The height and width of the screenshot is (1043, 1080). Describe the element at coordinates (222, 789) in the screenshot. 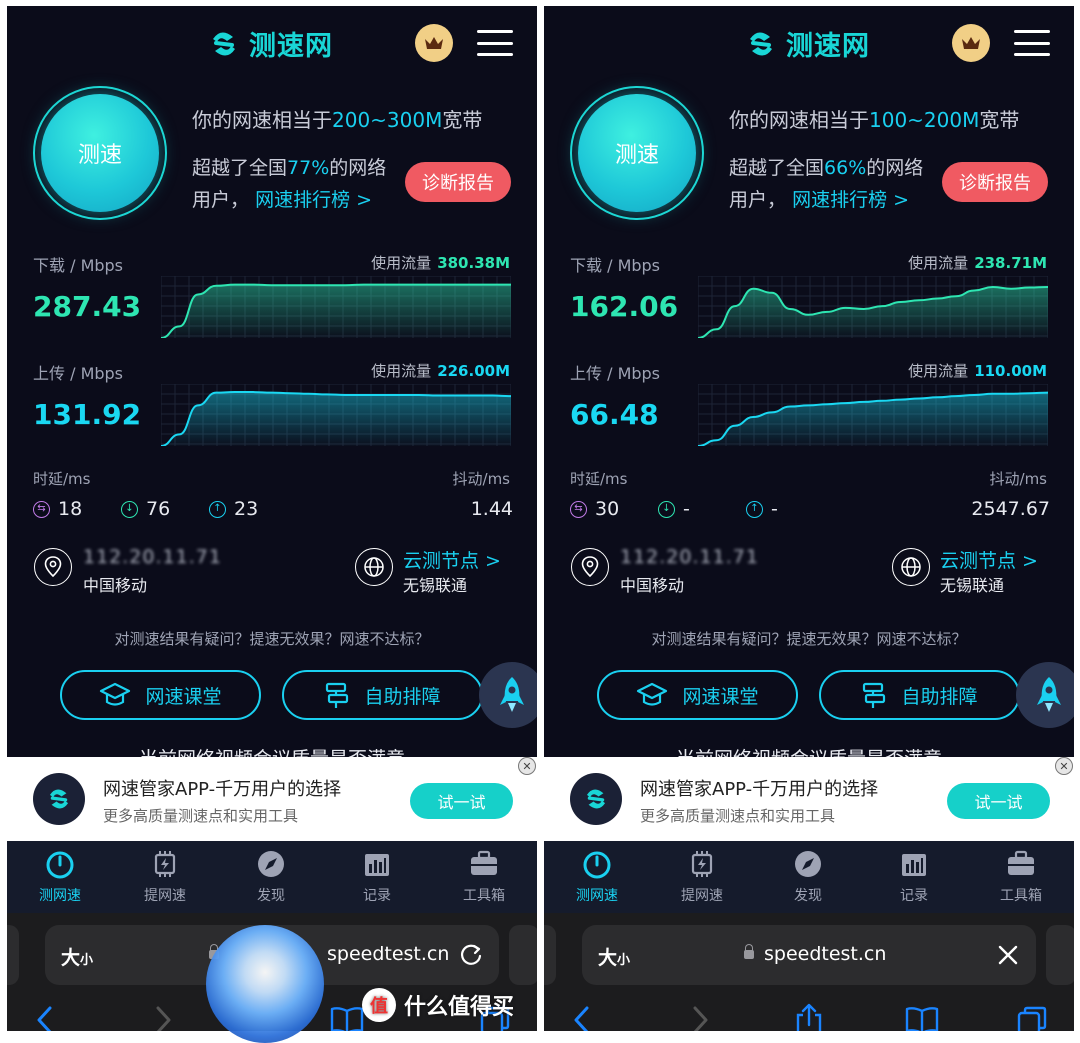

I see `ad-title: 网速管家APP-千万用户的选择` at that location.